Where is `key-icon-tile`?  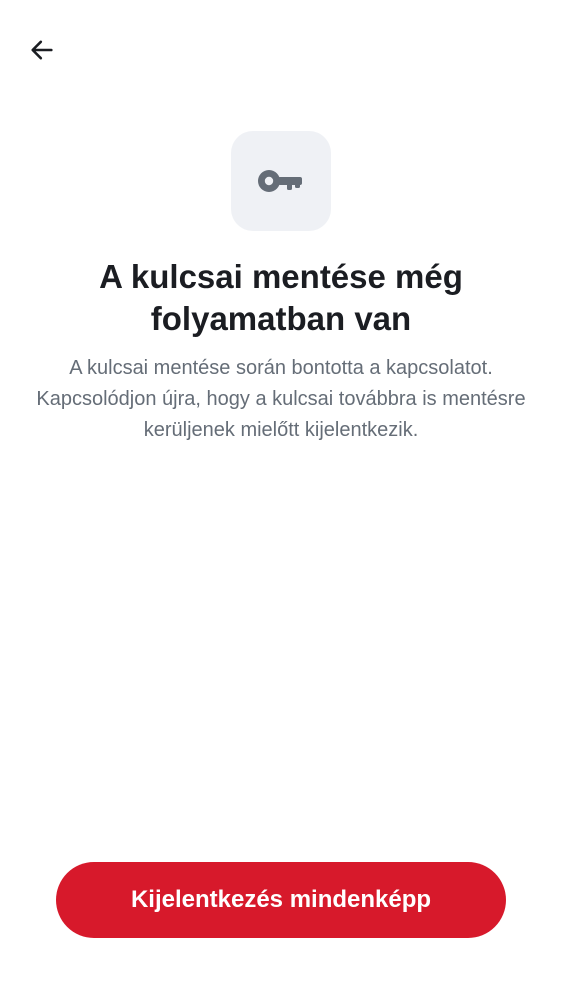
key-icon-tile is located at coordinates (281, 181).